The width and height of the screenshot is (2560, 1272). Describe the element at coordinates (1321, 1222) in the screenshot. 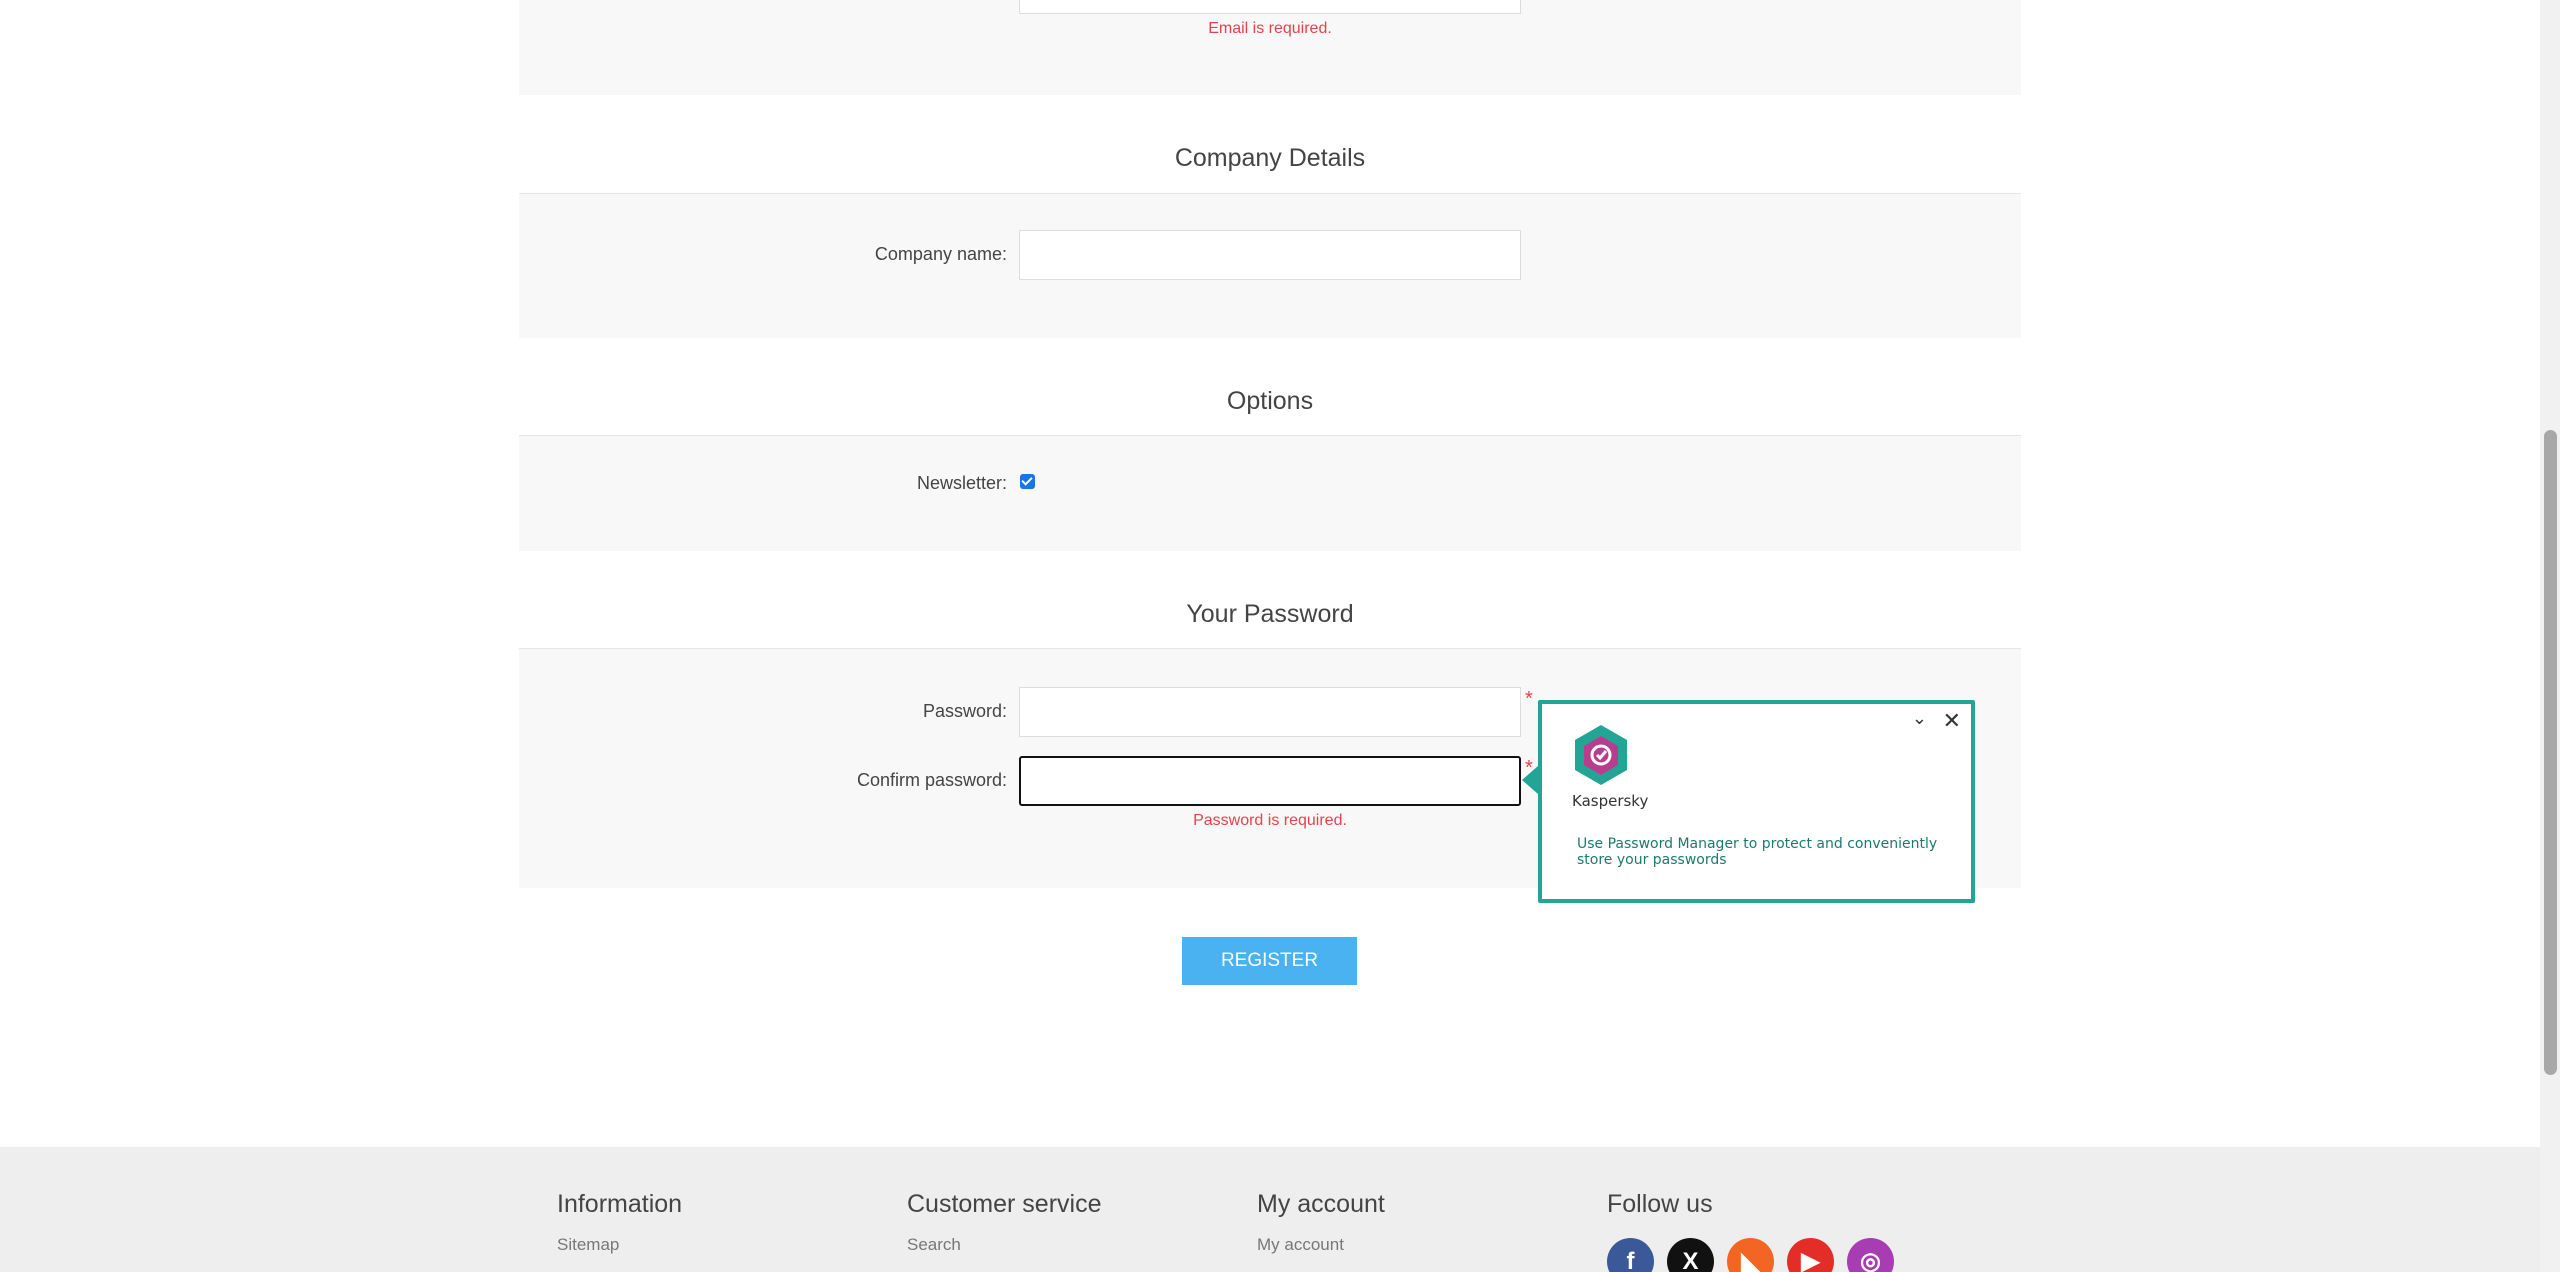

I see `footer-my-account: My account My account` at that location.